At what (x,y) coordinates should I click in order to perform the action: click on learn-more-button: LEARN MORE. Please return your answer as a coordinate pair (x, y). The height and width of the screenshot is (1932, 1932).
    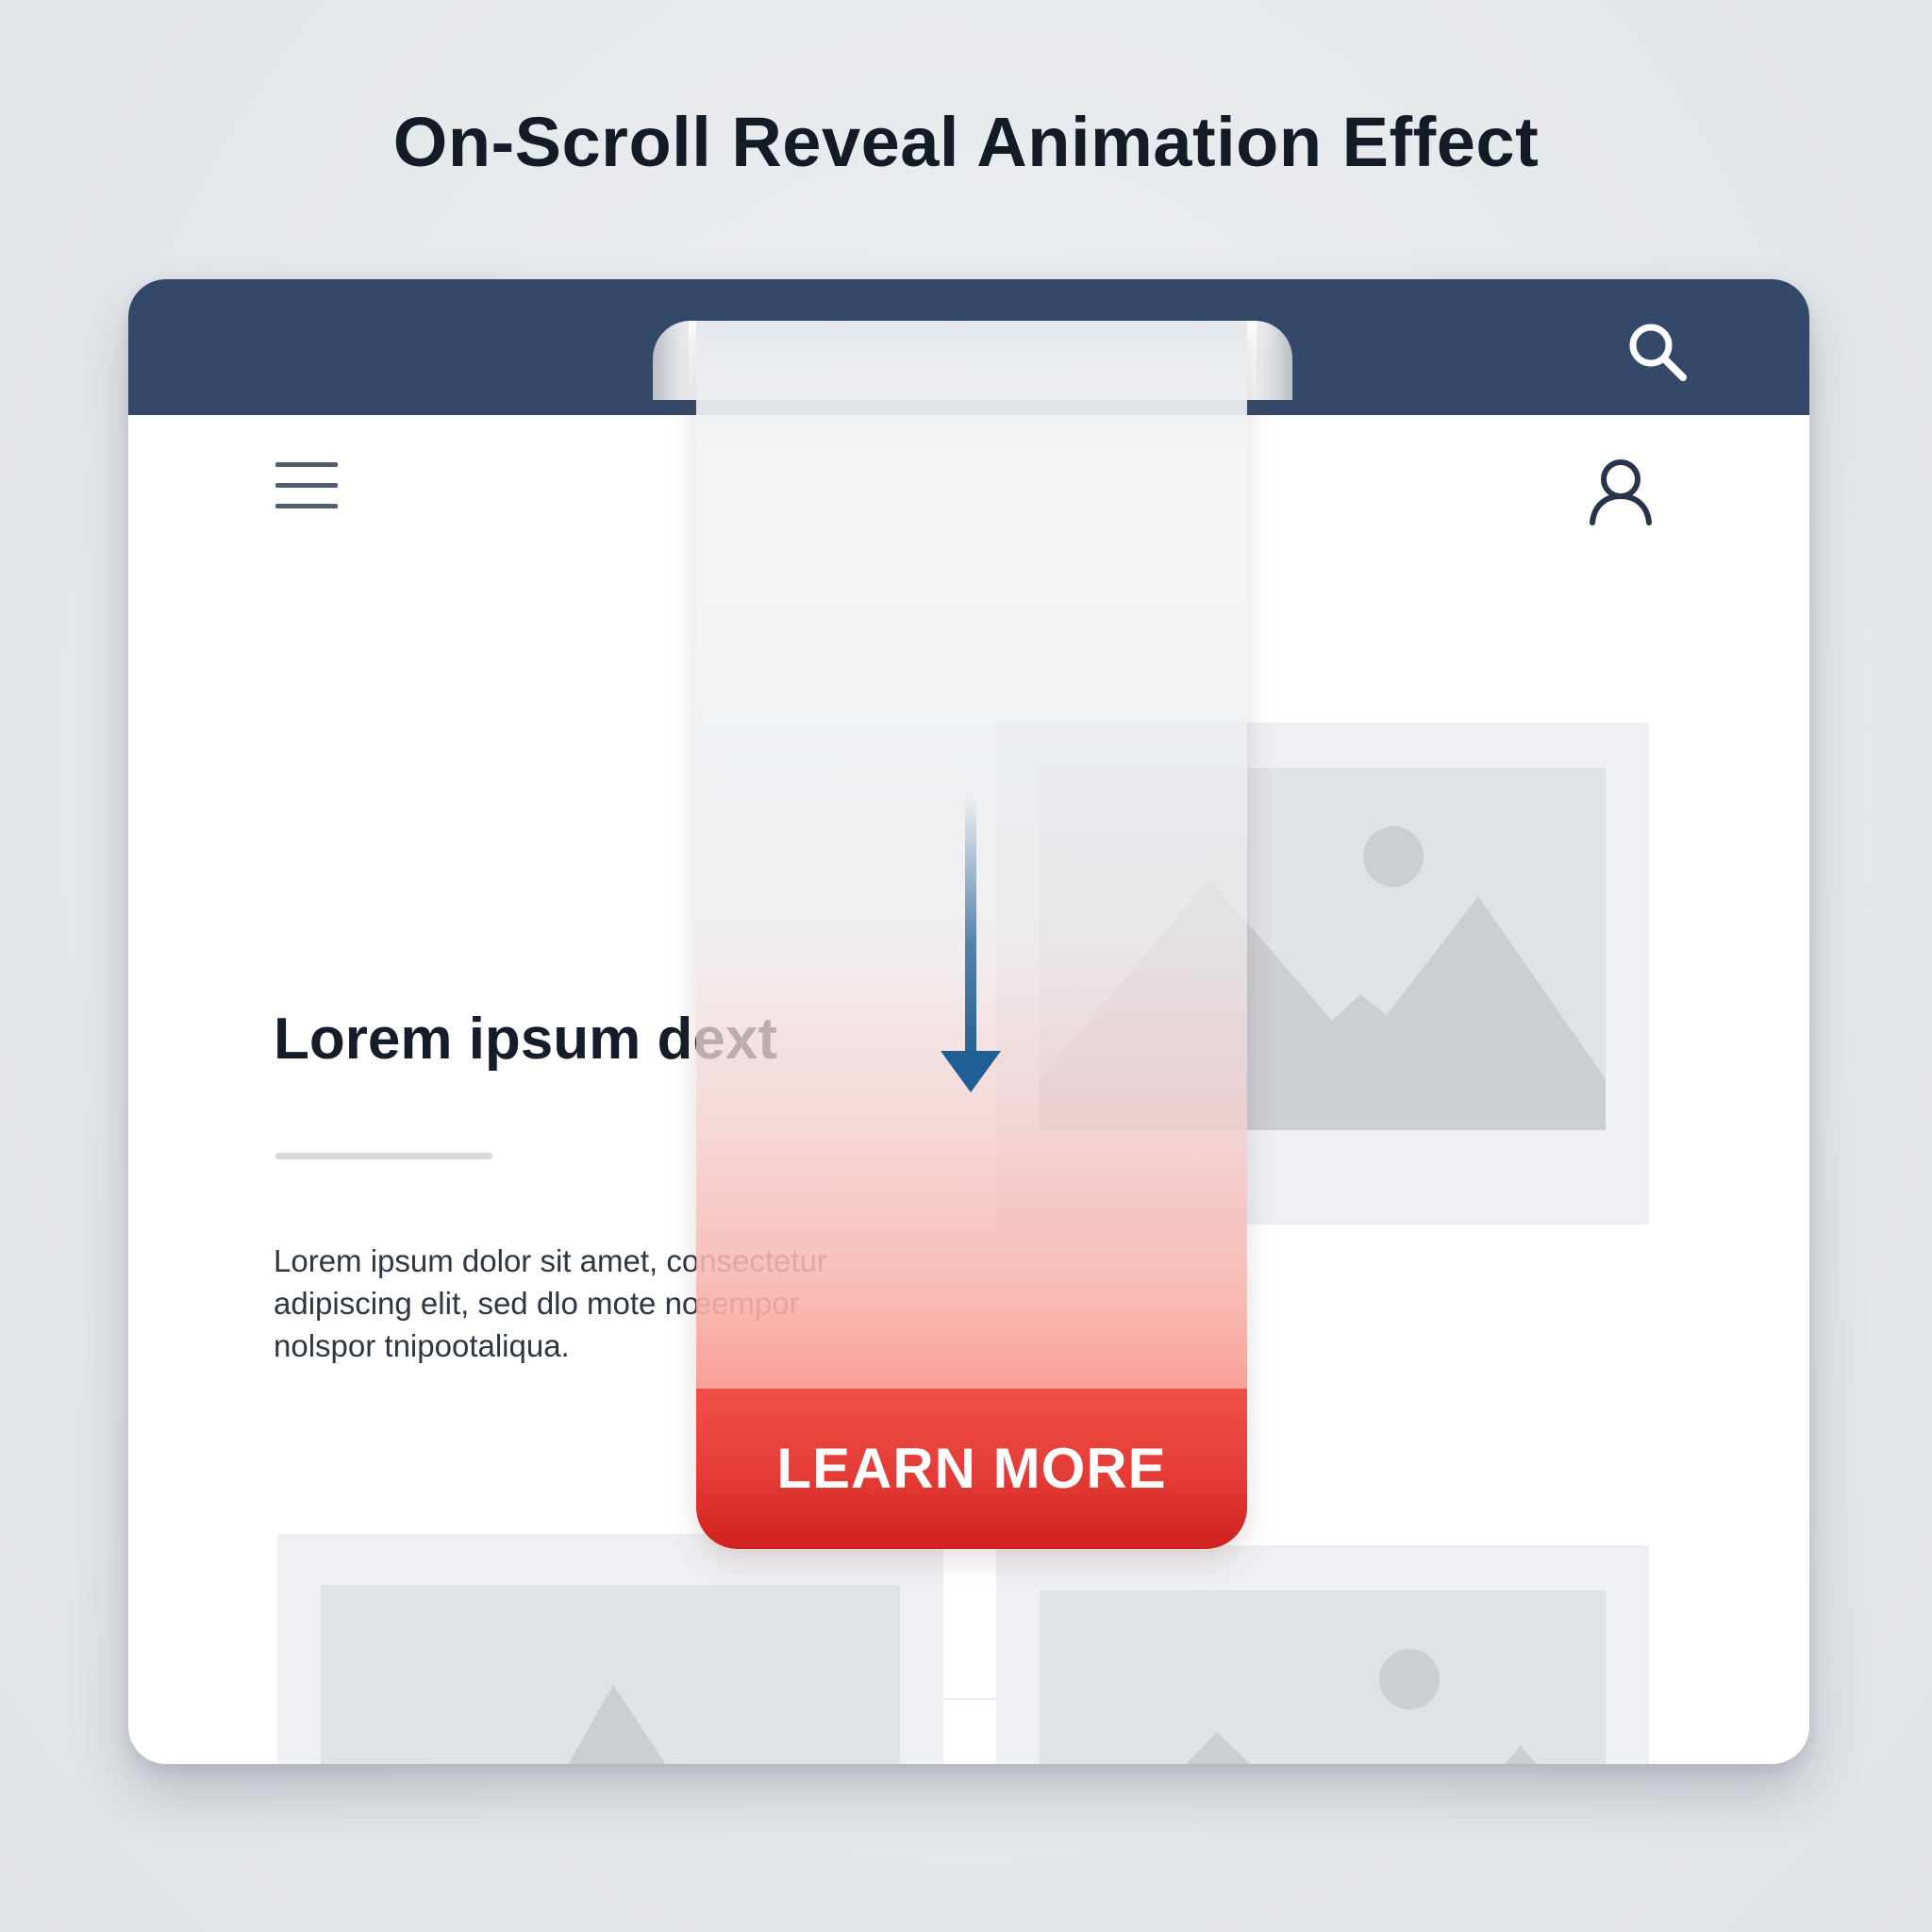
    Looking at the image, I should click on (971, 1469).